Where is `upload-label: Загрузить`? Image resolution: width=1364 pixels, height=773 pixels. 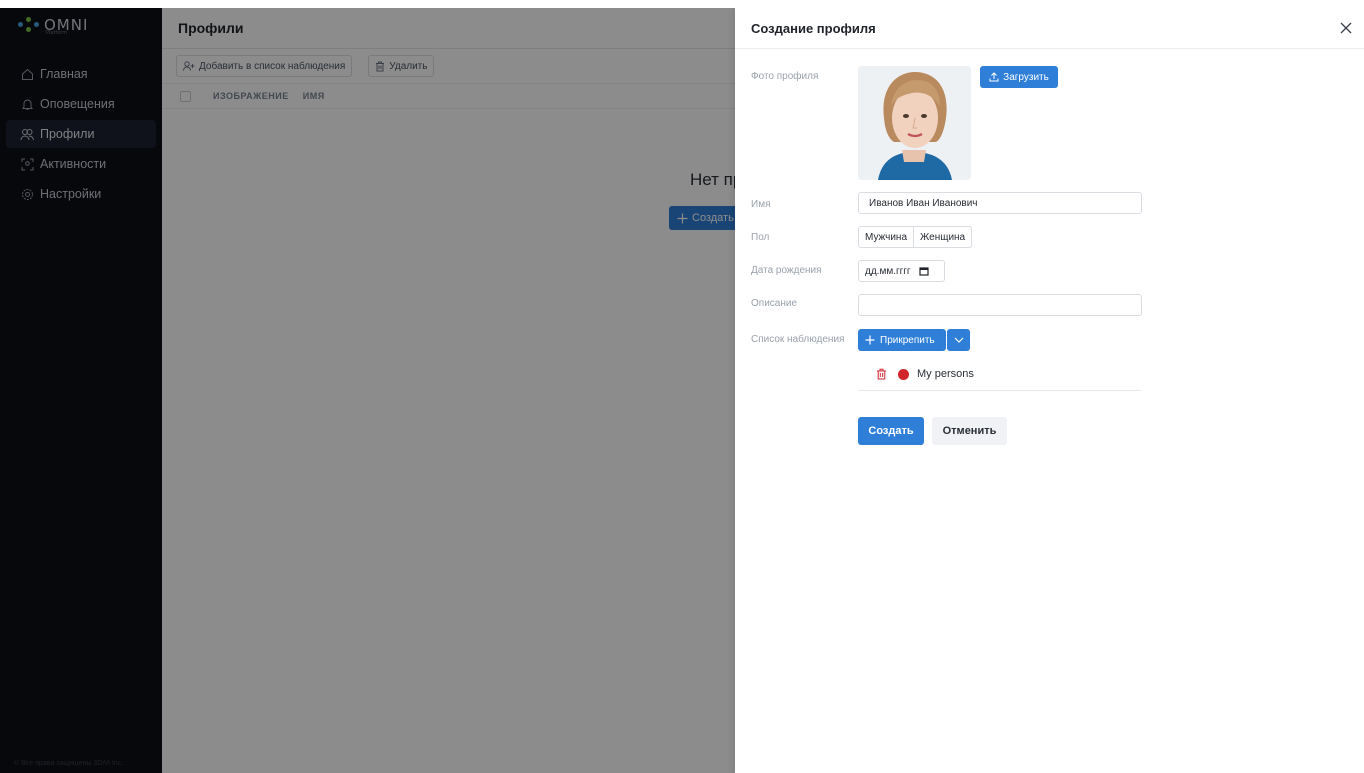 upload-label: Загрузить is located at coordinates (1026, 77).